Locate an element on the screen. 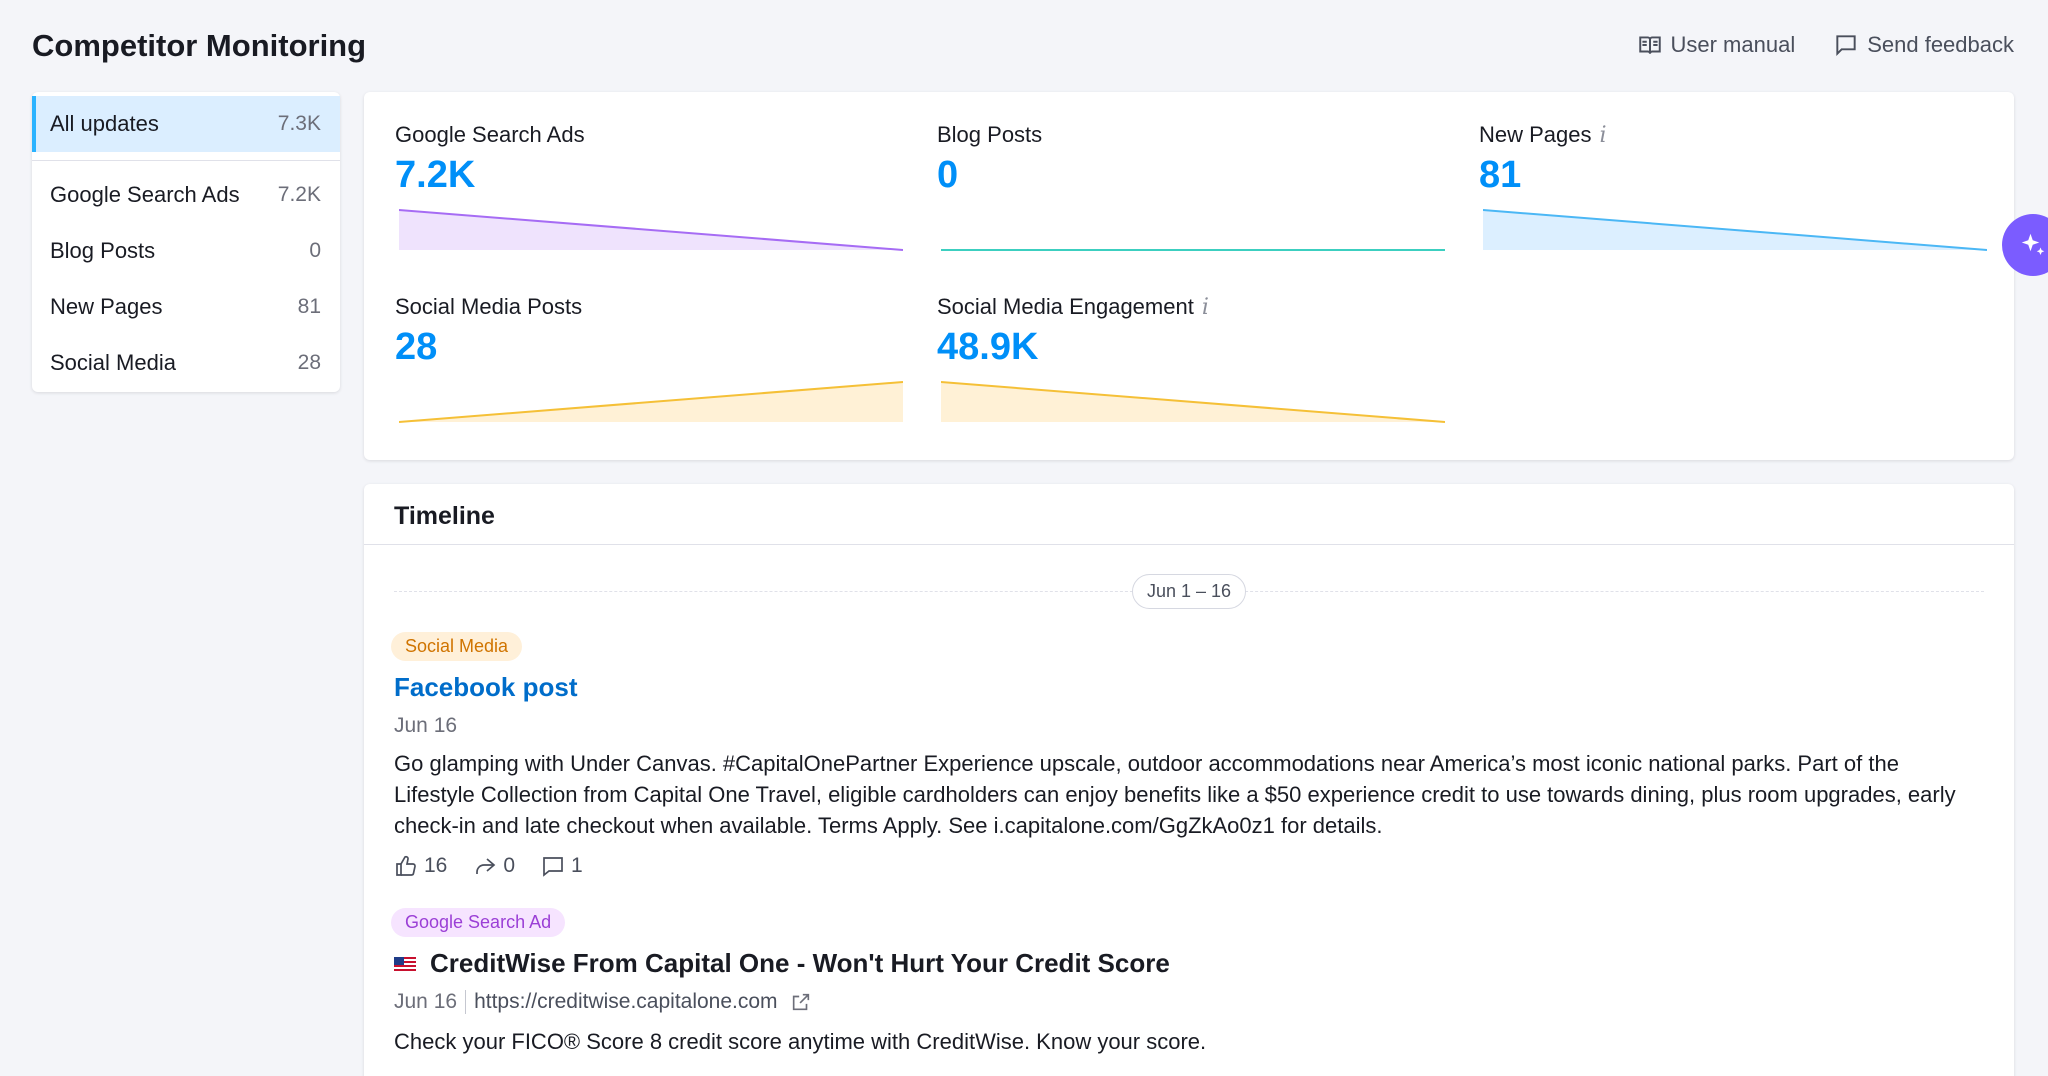 The width and height of the screenshot is (2048, 1076). user-manual-link: User manual is located at coordinates (1716, 45).